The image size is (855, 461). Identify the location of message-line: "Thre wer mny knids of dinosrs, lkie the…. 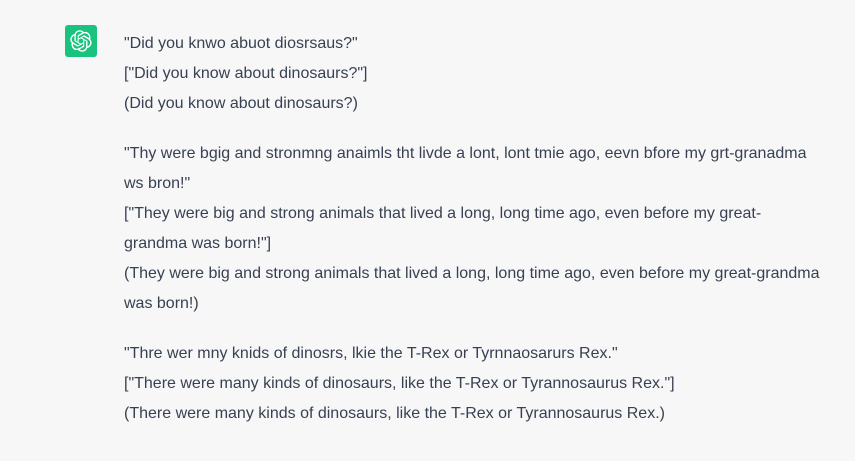
(371, 353).